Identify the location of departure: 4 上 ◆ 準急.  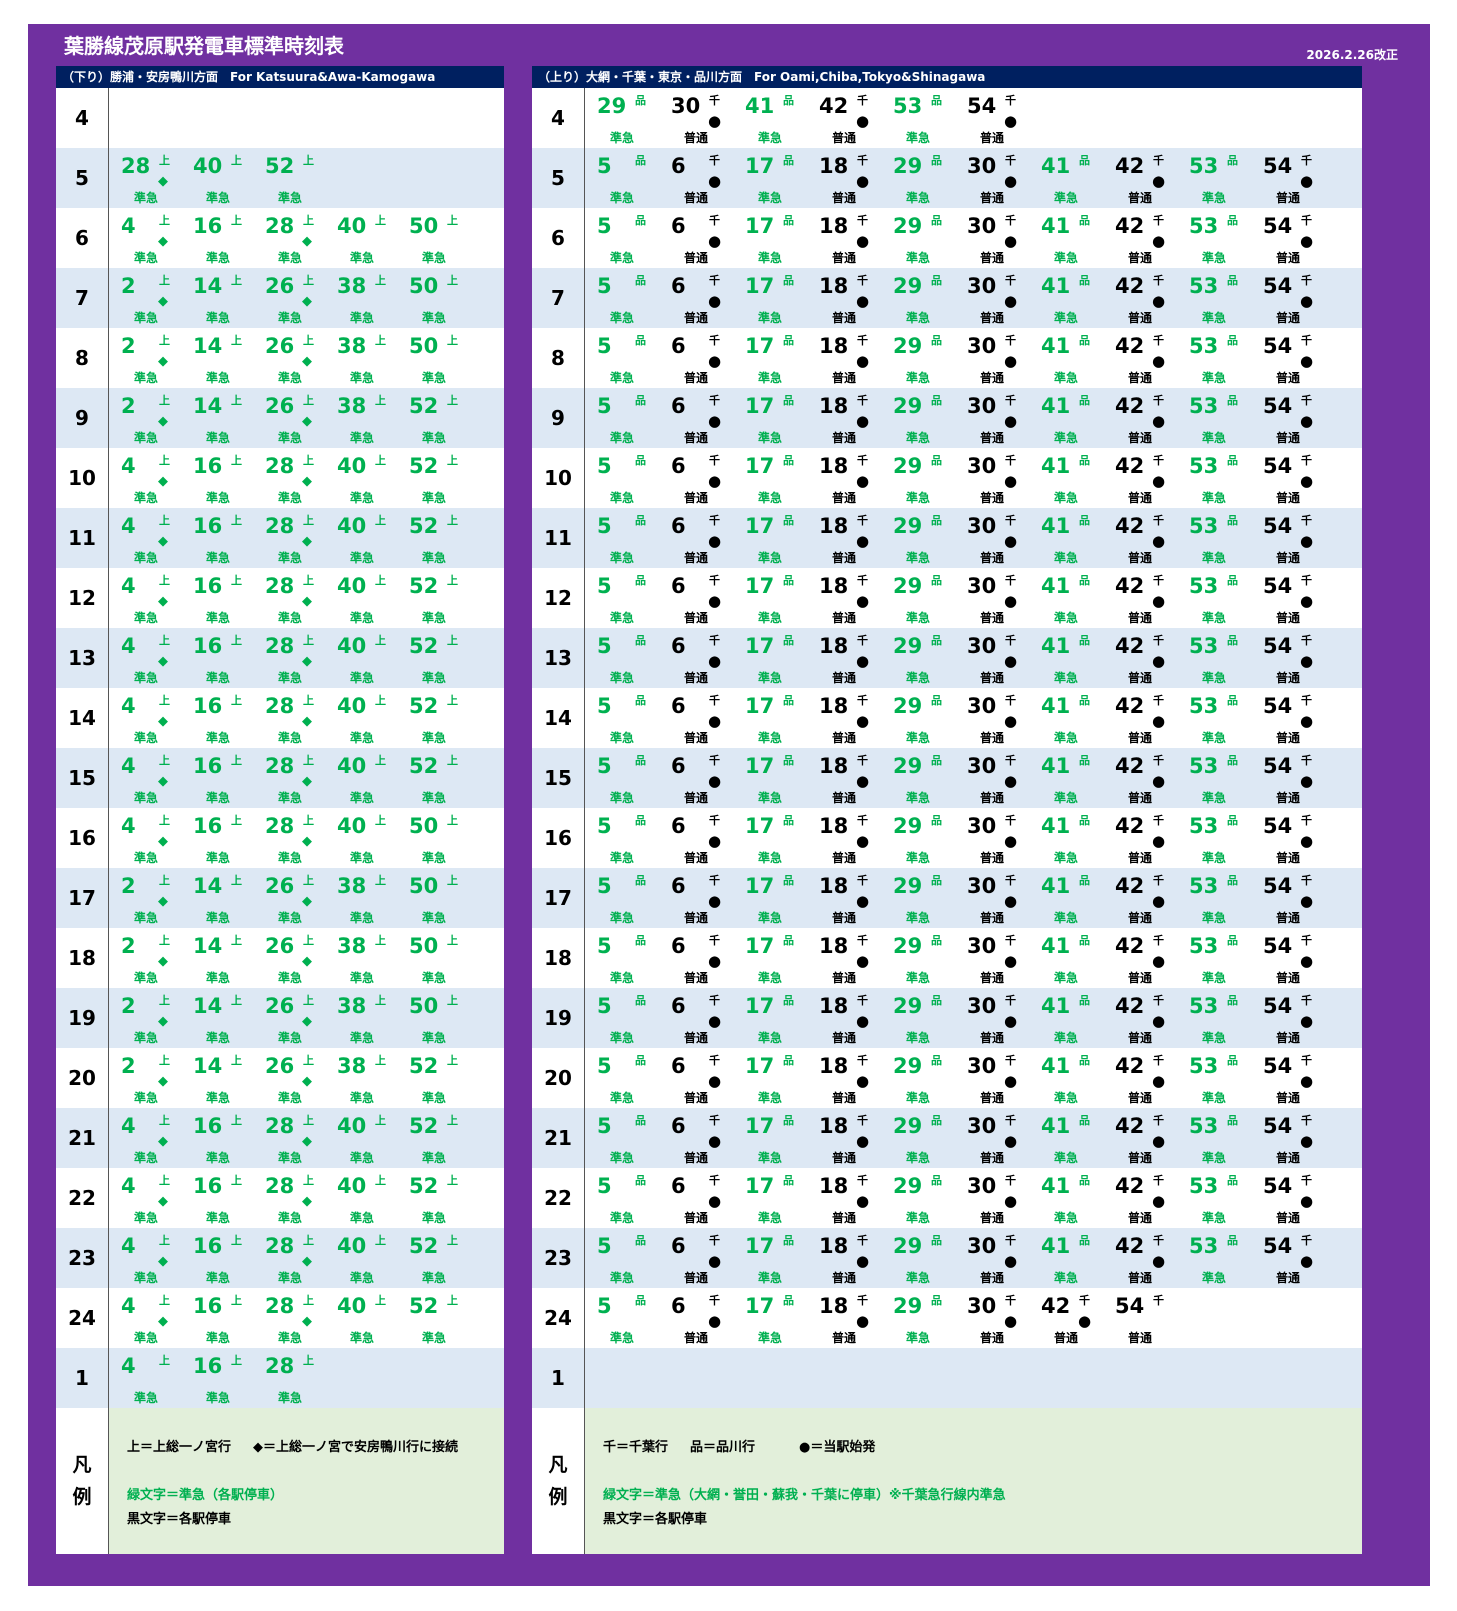
(147, 1198).